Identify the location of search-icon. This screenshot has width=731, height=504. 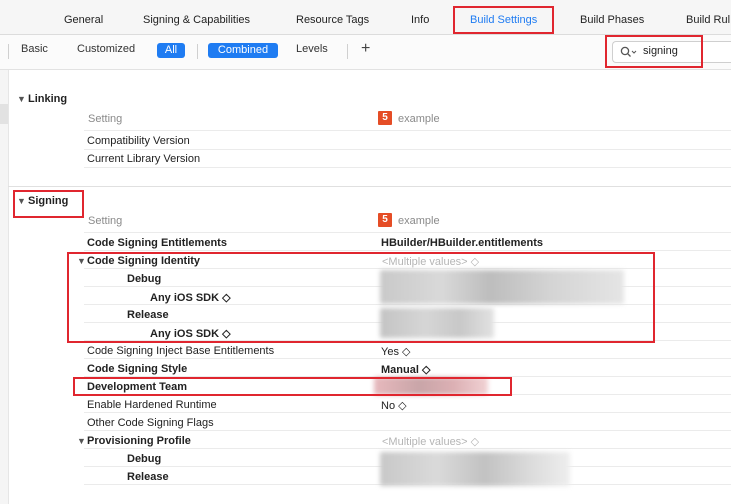
(628, 51).